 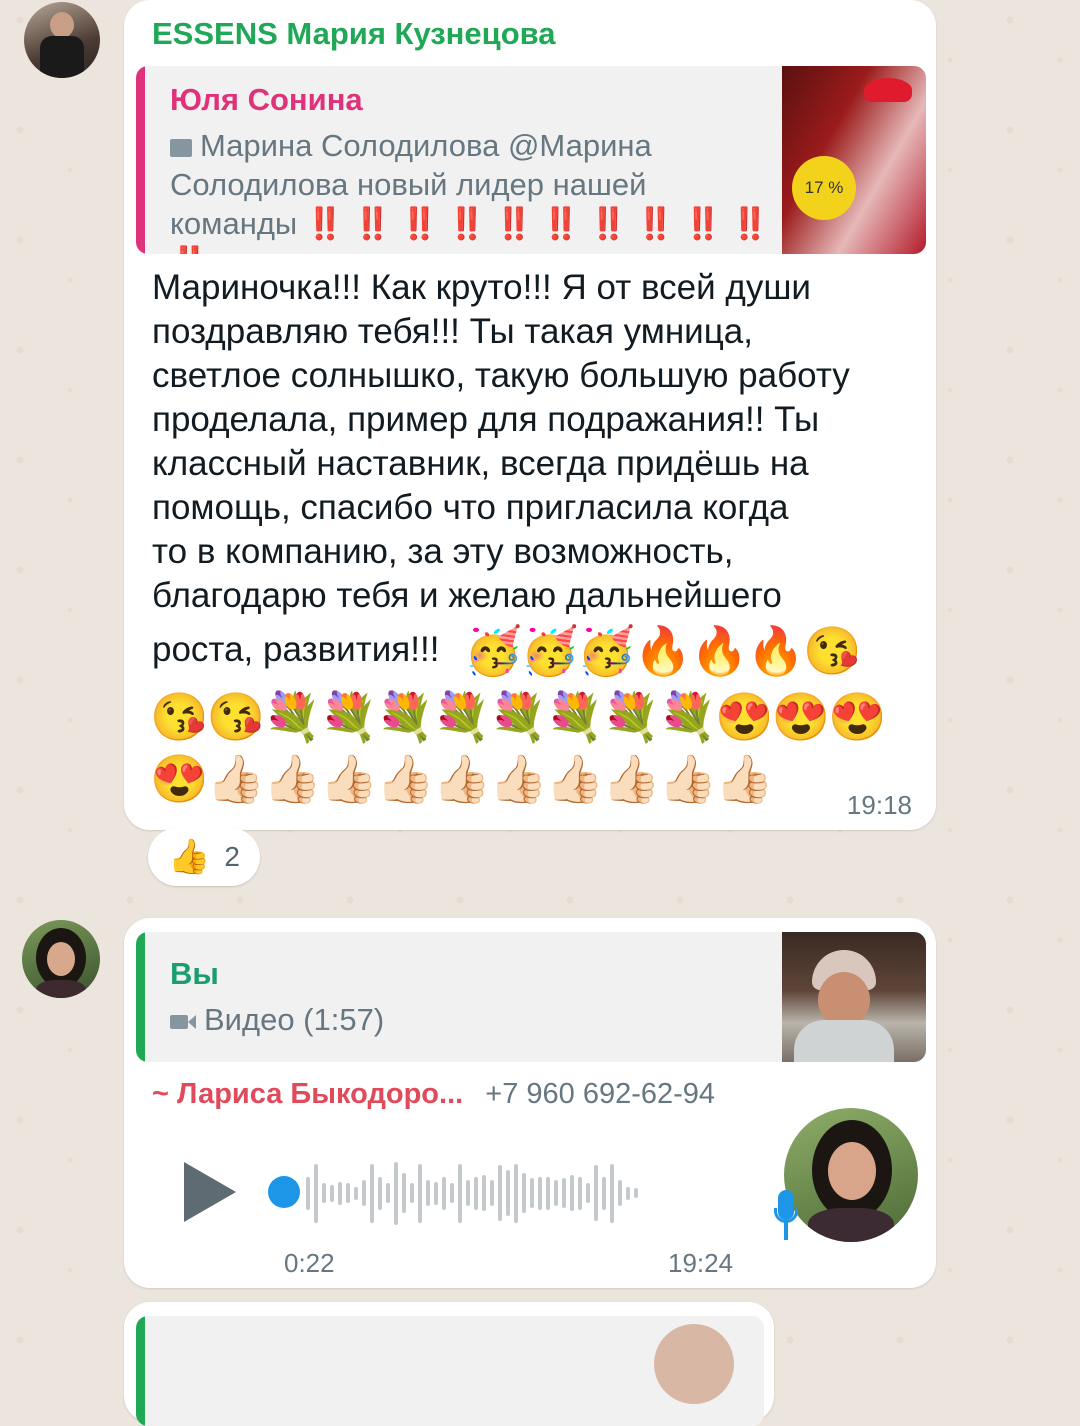 What do you see at coordinates (462, 778) in the screenshot?
I see `emoji-row-3: 😍👍🏻👍🏻👍🏻👍🏻👍🏻👍🏻👍🏻👍🏻👍🏻👍🏻` at bounding box center [462, 778].